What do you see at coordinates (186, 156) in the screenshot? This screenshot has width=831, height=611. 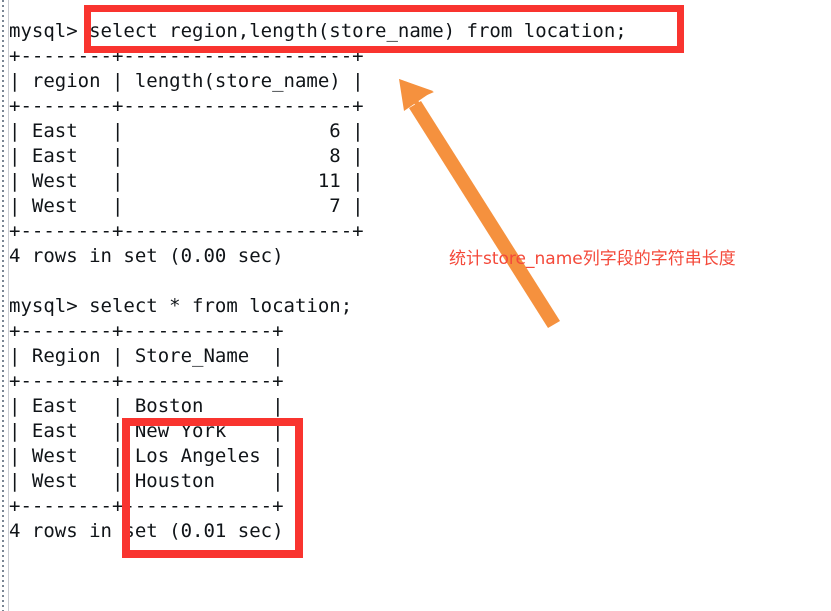 I see `terminal-line: | East | 8 |` at bounding box center [186, 156].